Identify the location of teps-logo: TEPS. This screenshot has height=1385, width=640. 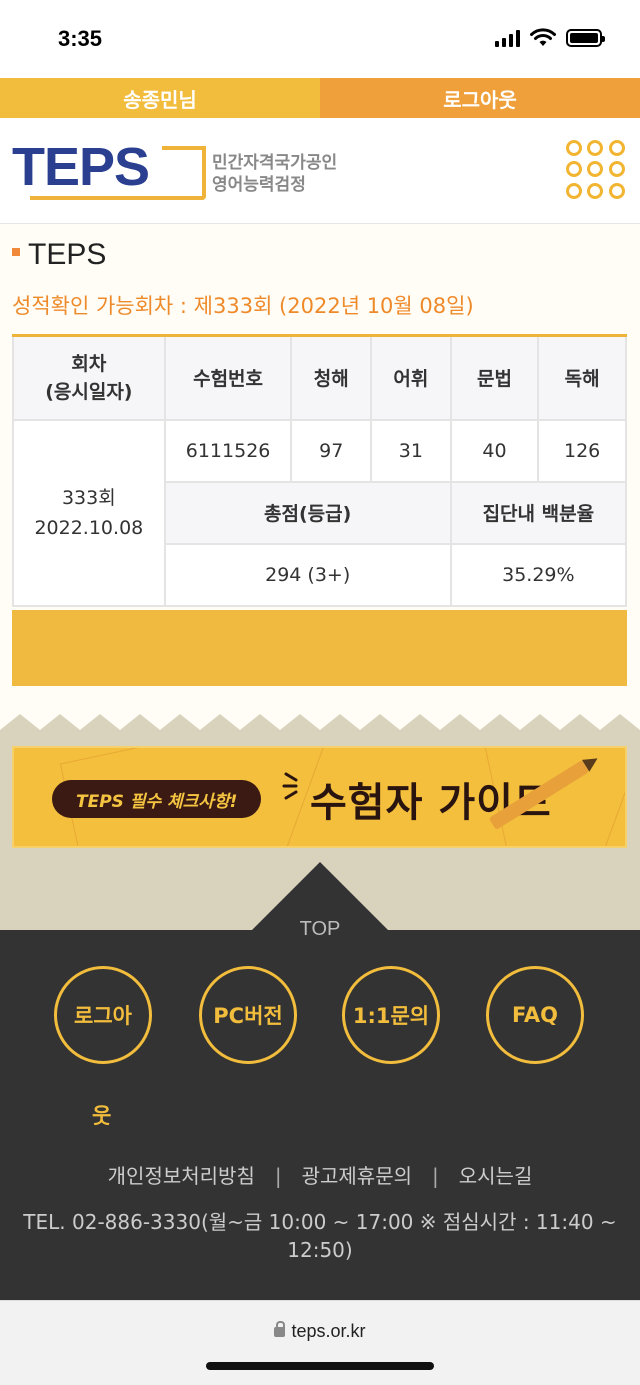
(109, 168).